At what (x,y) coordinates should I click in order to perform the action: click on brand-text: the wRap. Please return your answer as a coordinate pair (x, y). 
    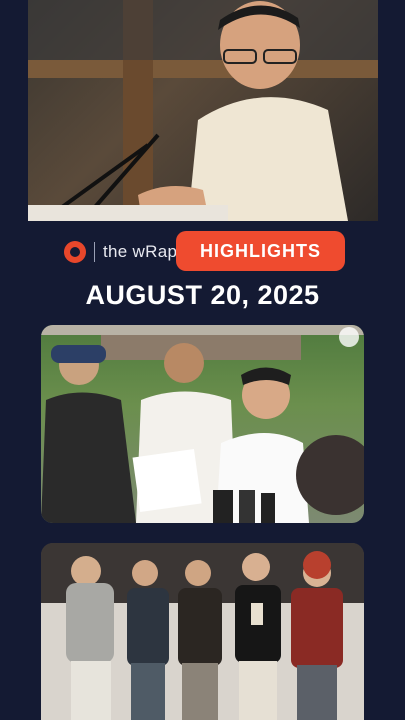
    Looking at the image, I should click on (140, 251).